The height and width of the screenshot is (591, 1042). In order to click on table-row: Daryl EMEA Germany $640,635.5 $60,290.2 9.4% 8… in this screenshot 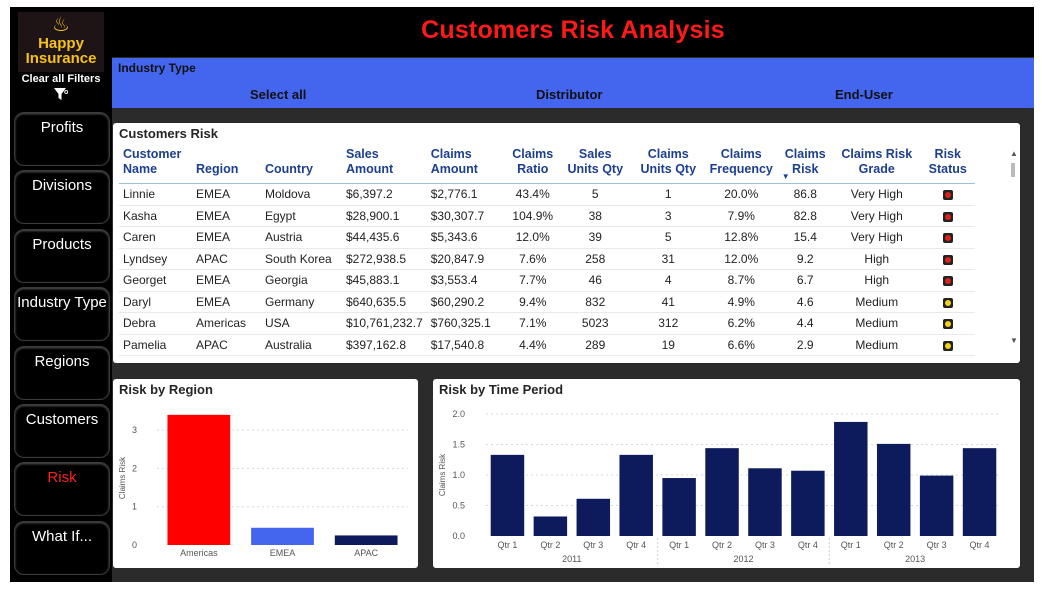, I will do `click(547, 302)`.